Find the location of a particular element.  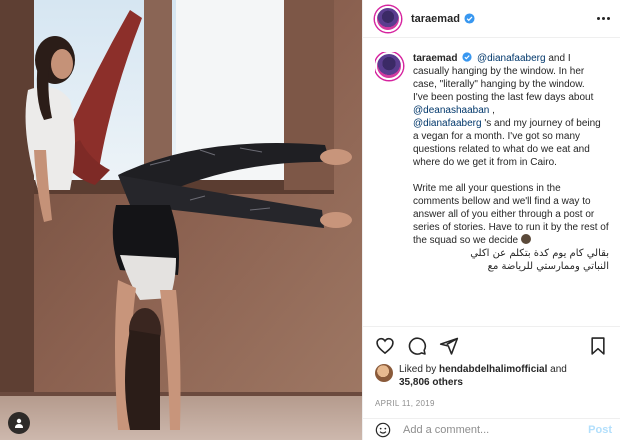

share-icon is located at coordinates (449, 346).